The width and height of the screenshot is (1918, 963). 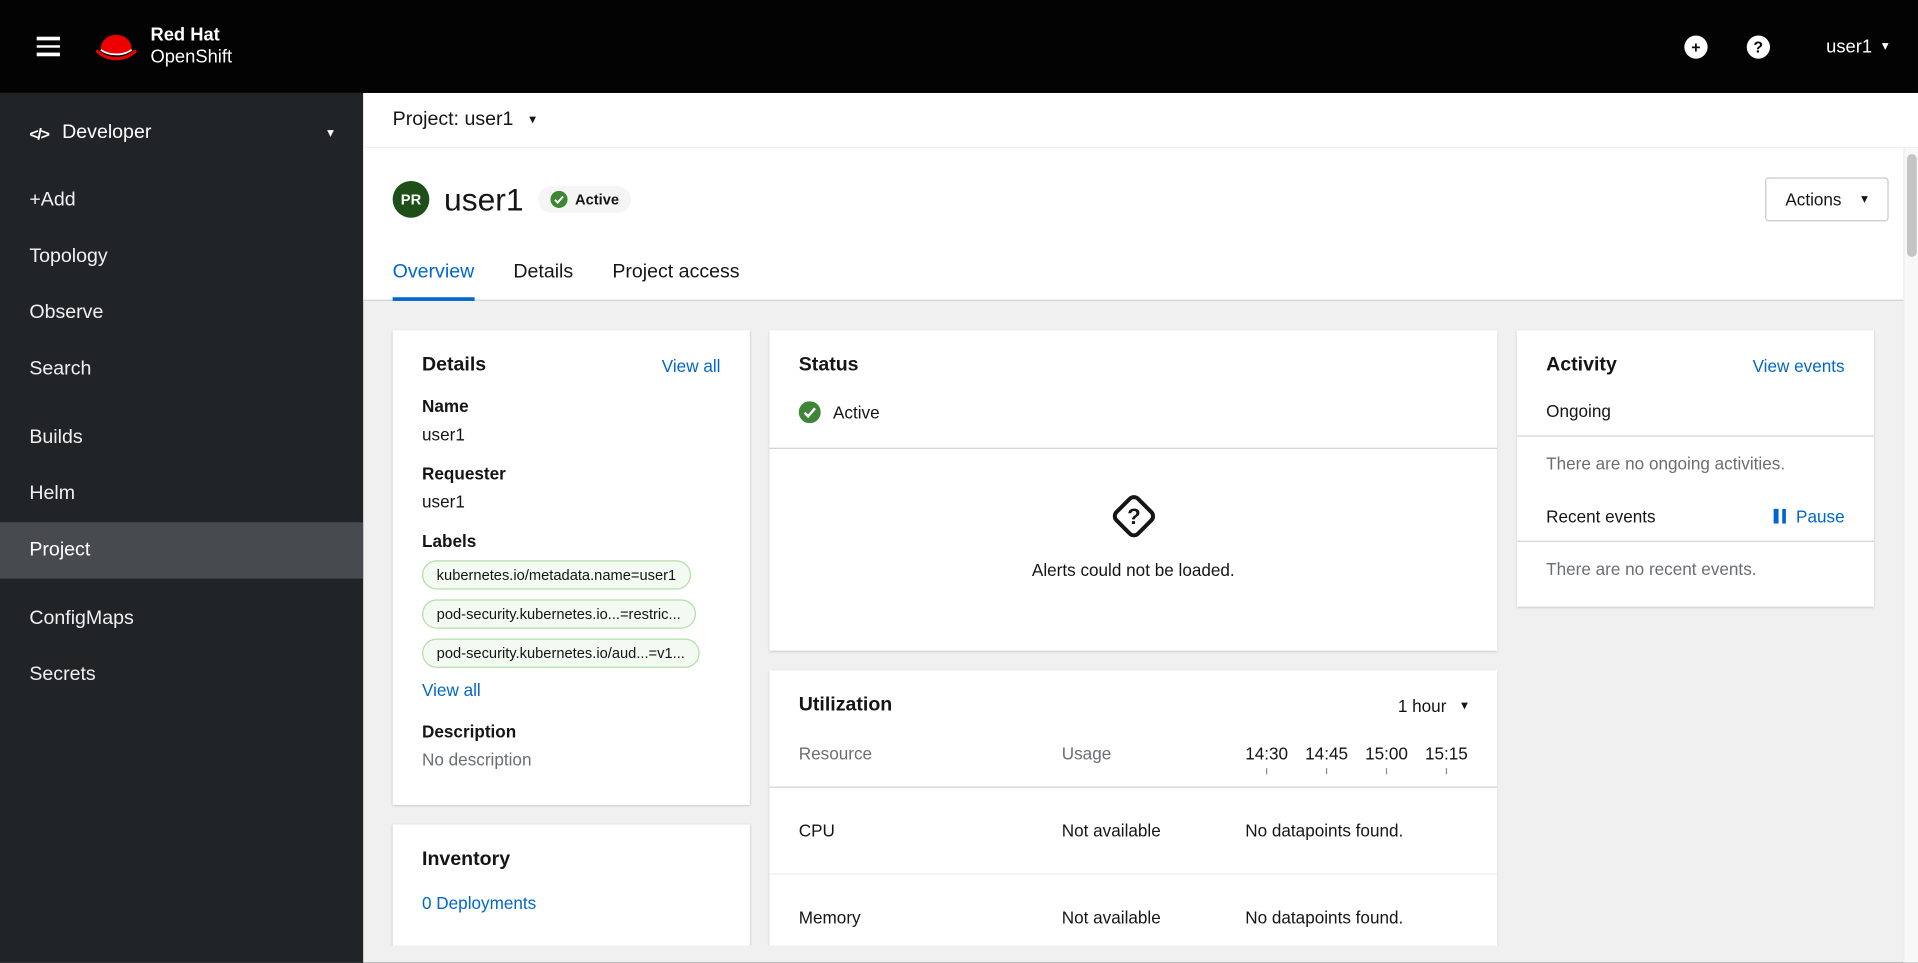 What do you see at coordinates (835, 753) in the screenshot?
I see `resource-column-header: Resource` at bounding box center [835, 753].